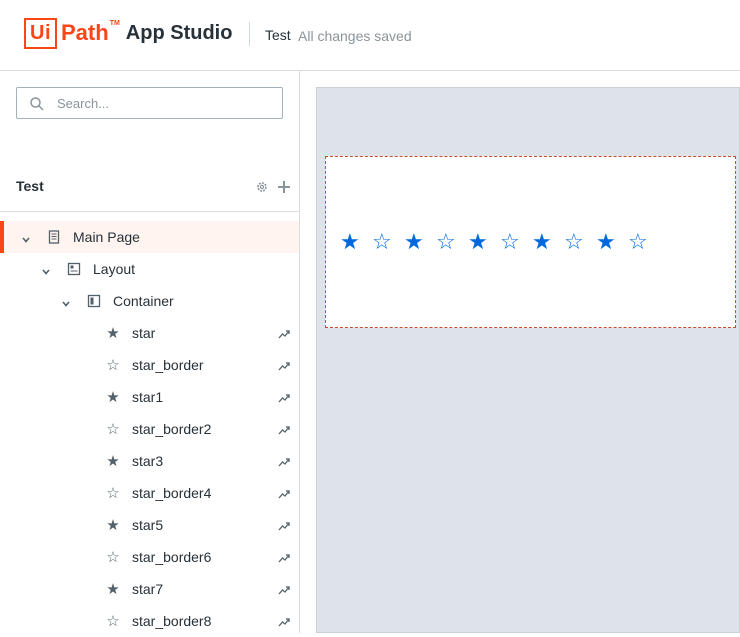  Describe the element at coordinates (172, 493) in the screenshot. I see `tree-item-label: star_border4` at that location.